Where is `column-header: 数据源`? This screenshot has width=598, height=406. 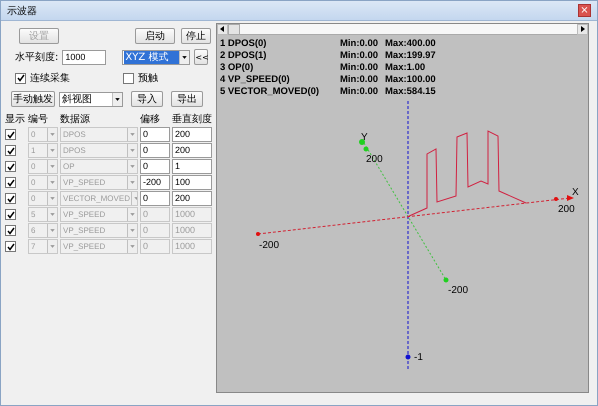 column-header: 数据源 is located at coordinates (75, 119).